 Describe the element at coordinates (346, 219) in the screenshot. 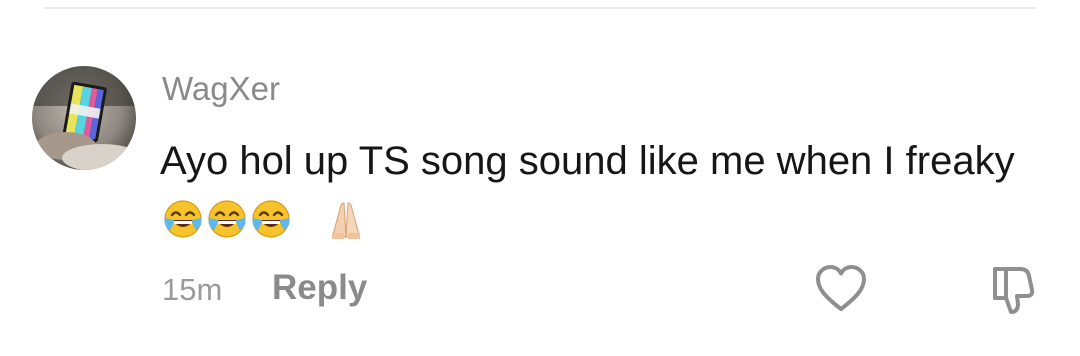

I see `folded-hands-emoji-icon` at that location.